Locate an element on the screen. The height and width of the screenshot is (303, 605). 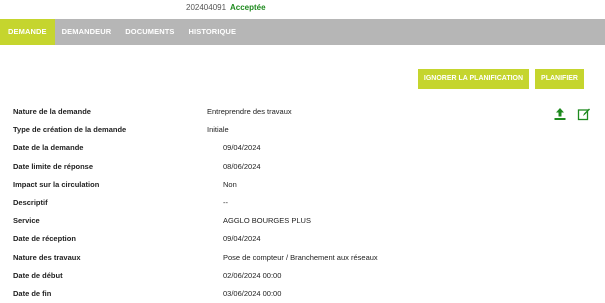
field-row: Date de réception 09/04/2024 is located at coordinates (283, 239).